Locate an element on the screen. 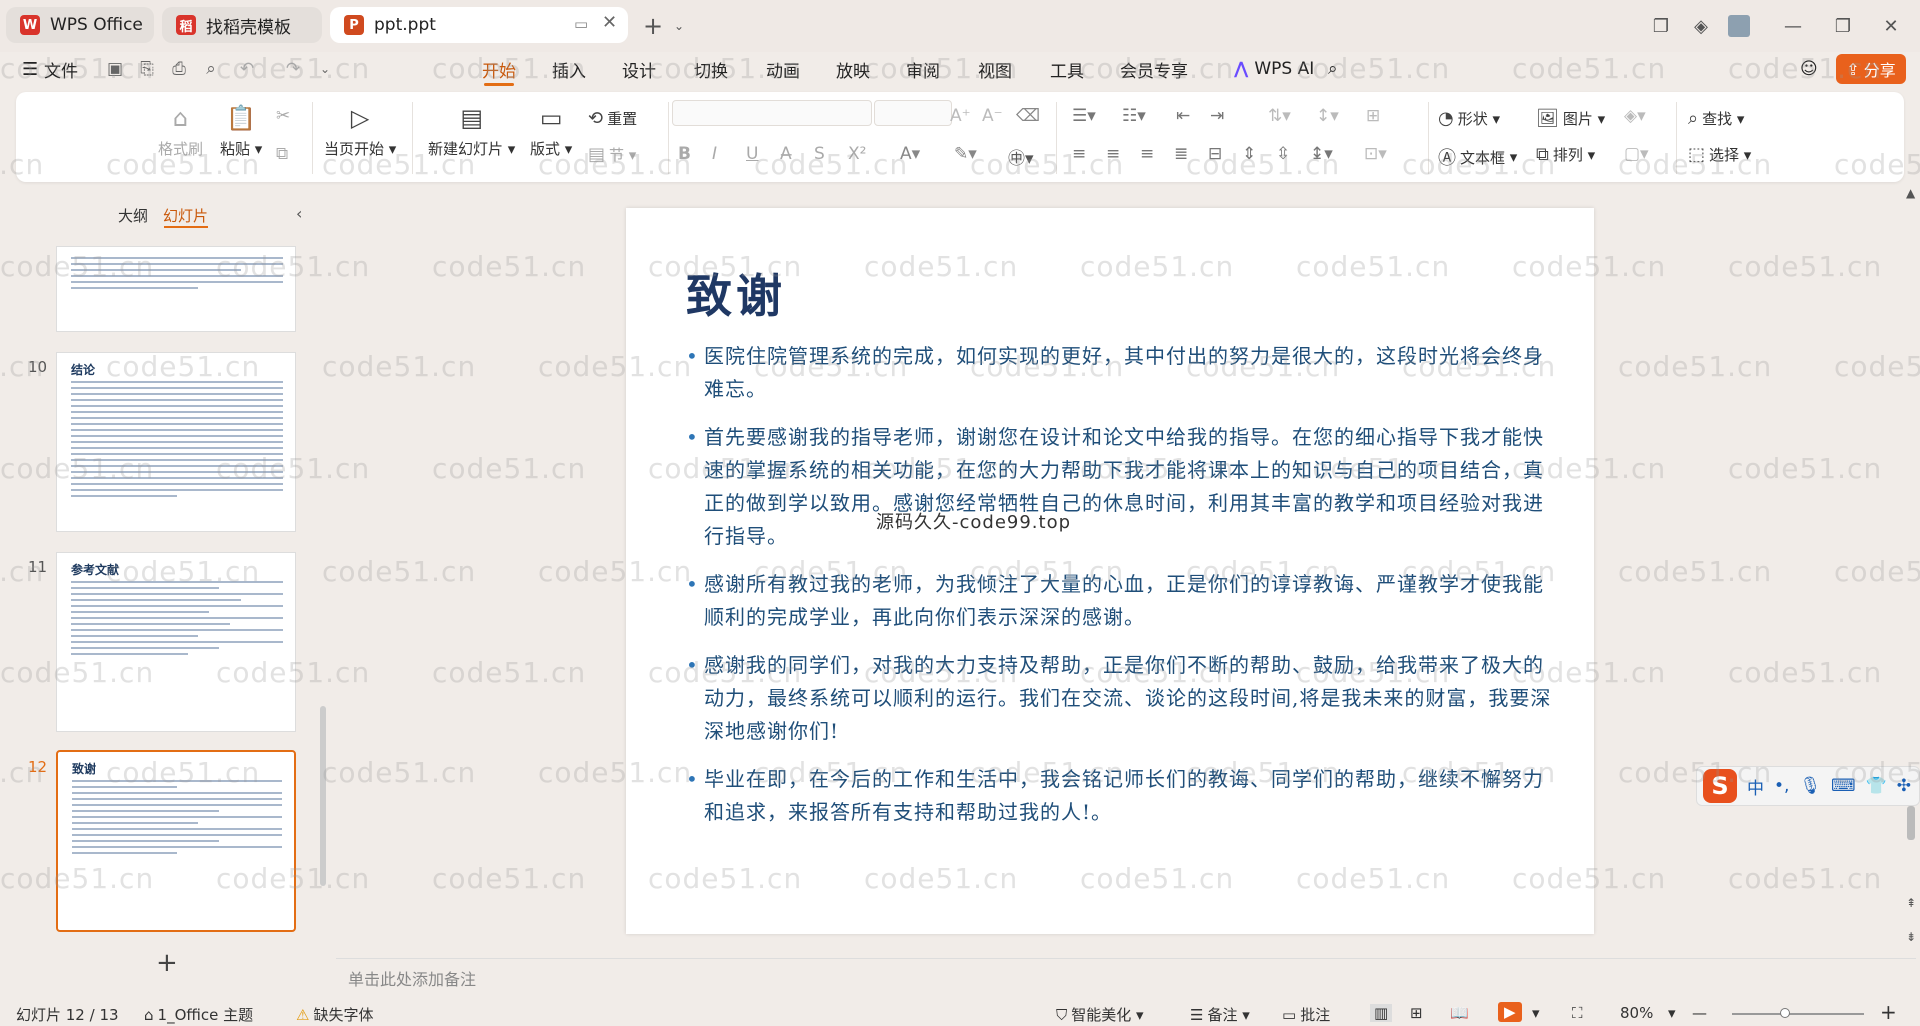  format-painter-button: ⌂ 格式刷 is located at coordinates (180, 130).